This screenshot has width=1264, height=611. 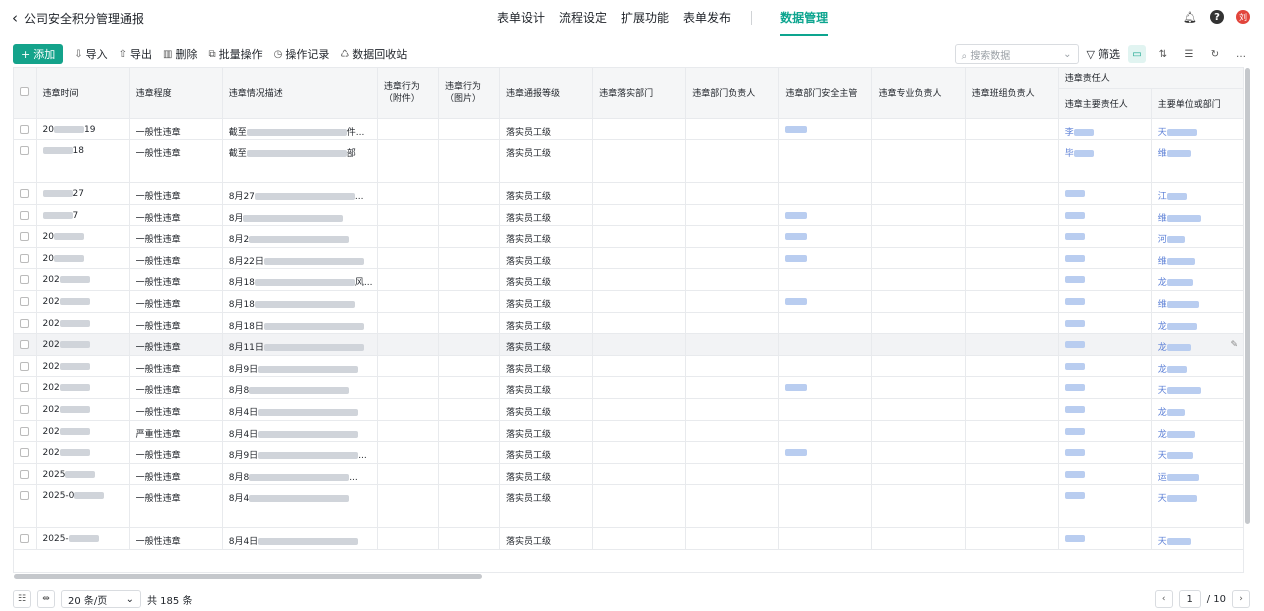 I want to click on table-row: 202 一般性违章 8月4日 落实员工级 龙, so click(x=628, y=409).